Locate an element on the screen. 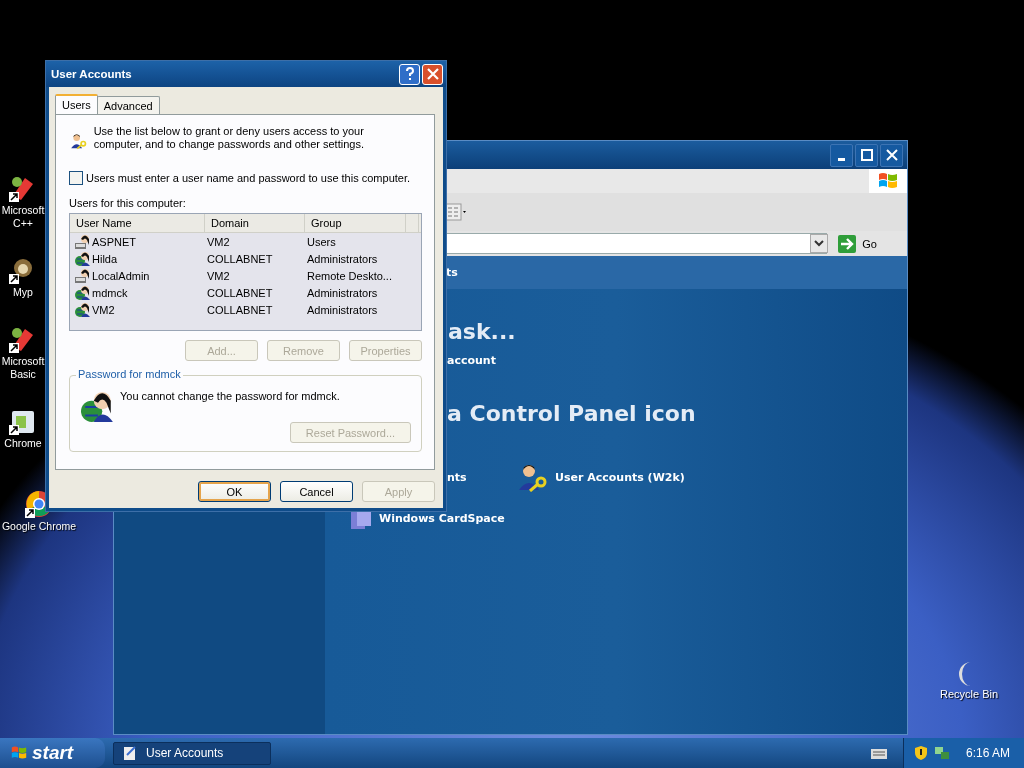 The width and height of the screenshot is (1024, 768). checkbox is located at coordinates (76, 178).